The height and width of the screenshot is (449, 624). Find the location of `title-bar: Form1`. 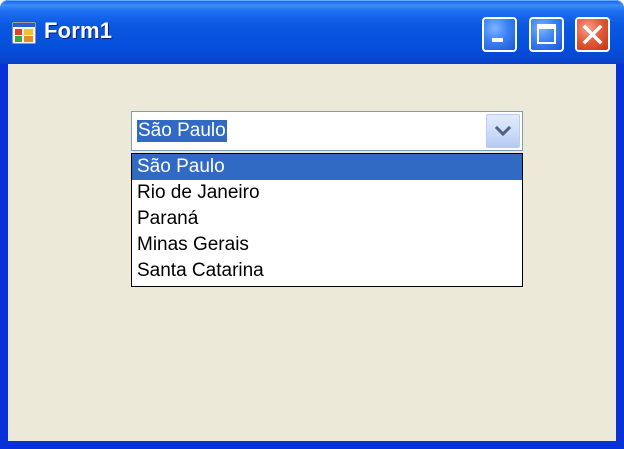

title-bar: Form1 is located at coordinates (312, 32).